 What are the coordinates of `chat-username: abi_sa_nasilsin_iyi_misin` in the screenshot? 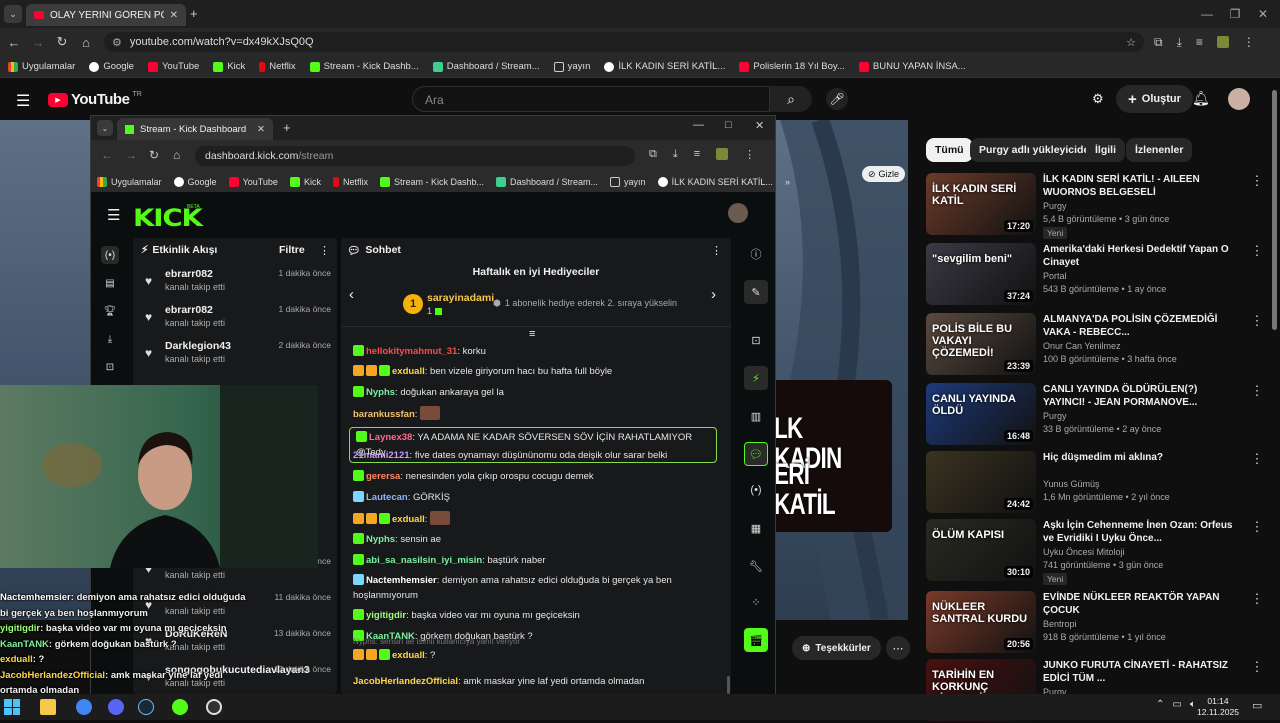 It's located at (424, 560).